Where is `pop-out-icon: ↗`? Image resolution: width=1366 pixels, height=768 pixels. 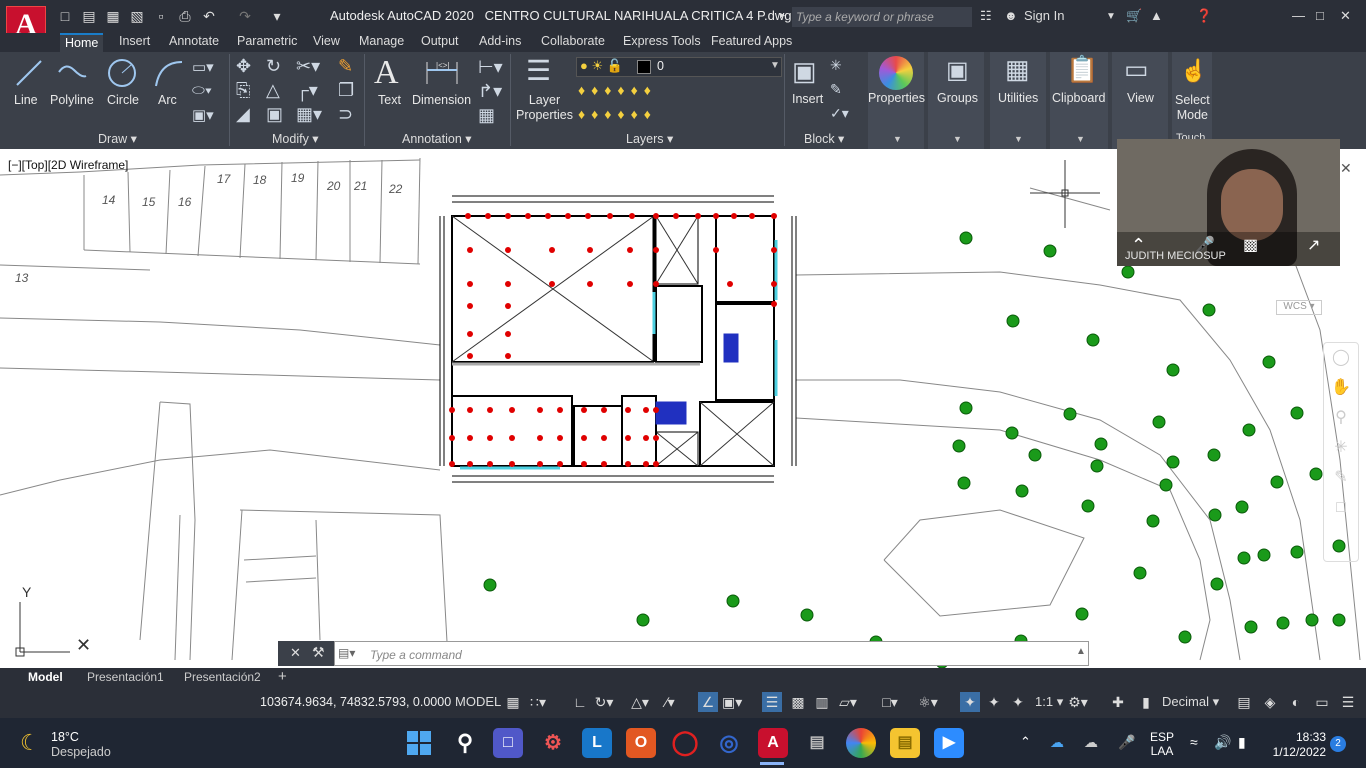 pop-out-icon: ↗ is located at coordinates (1313, 245).